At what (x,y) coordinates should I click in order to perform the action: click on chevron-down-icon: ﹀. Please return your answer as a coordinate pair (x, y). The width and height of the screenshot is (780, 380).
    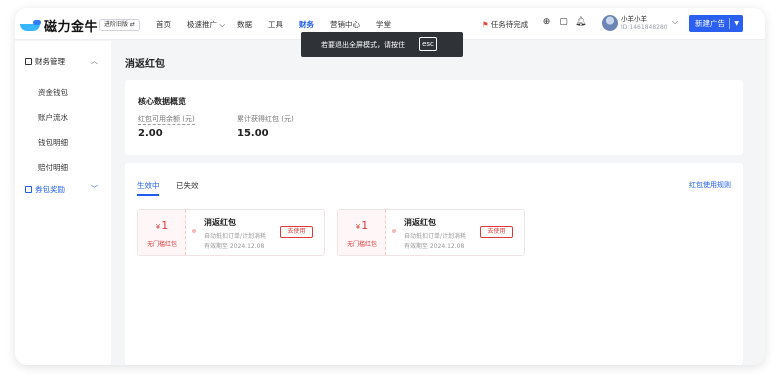
    Looking at the image, I should click on (94, 189).